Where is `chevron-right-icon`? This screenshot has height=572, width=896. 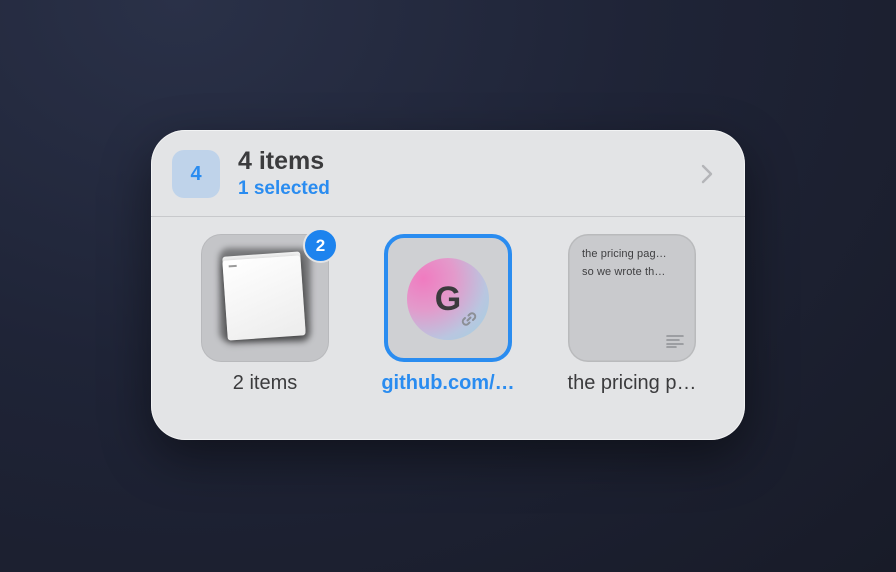
chevron-right-icon is located at coordinates (707, 174).